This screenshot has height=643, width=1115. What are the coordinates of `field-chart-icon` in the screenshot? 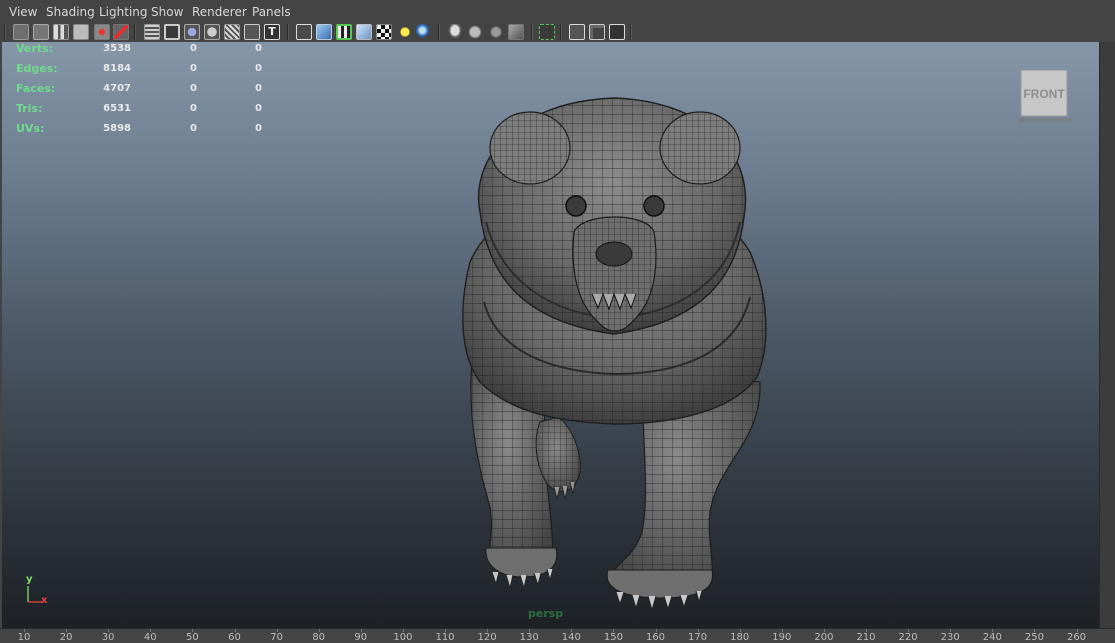 It's located at (232, 32).